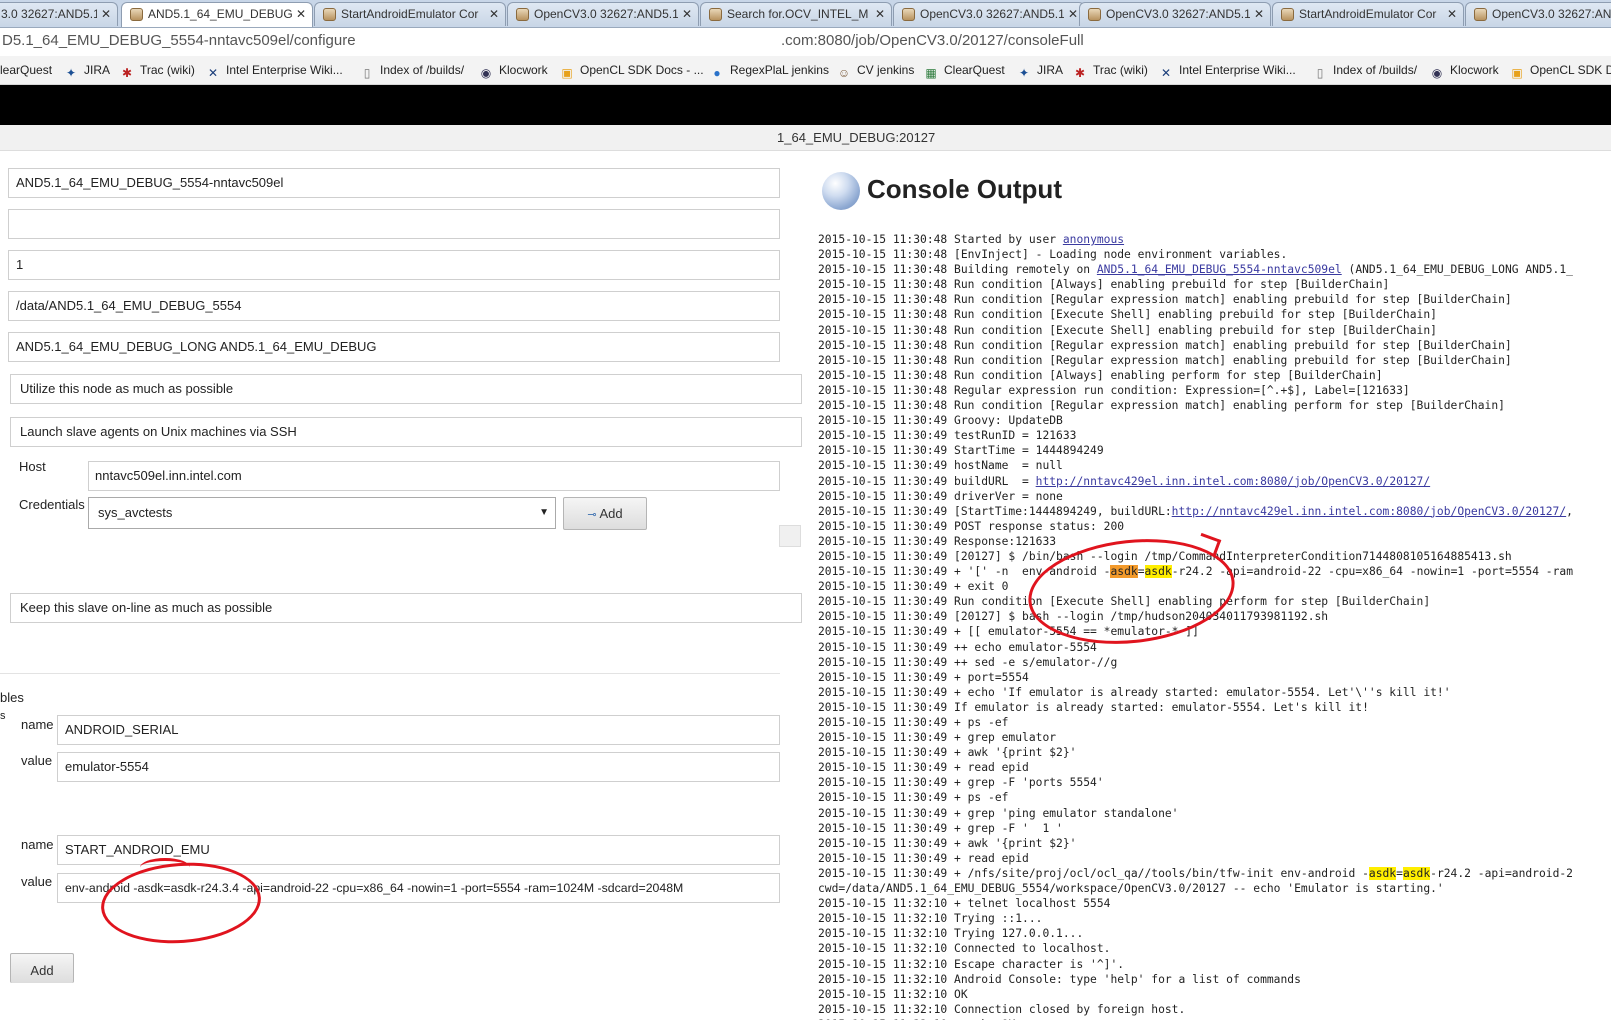 Image resolution: width=1611 pixels, height=1020 pixels. What do you see at coordinates (717, 73) in the screenshot?
I see `globe-icon: ●` at bounding box center [717, 73].